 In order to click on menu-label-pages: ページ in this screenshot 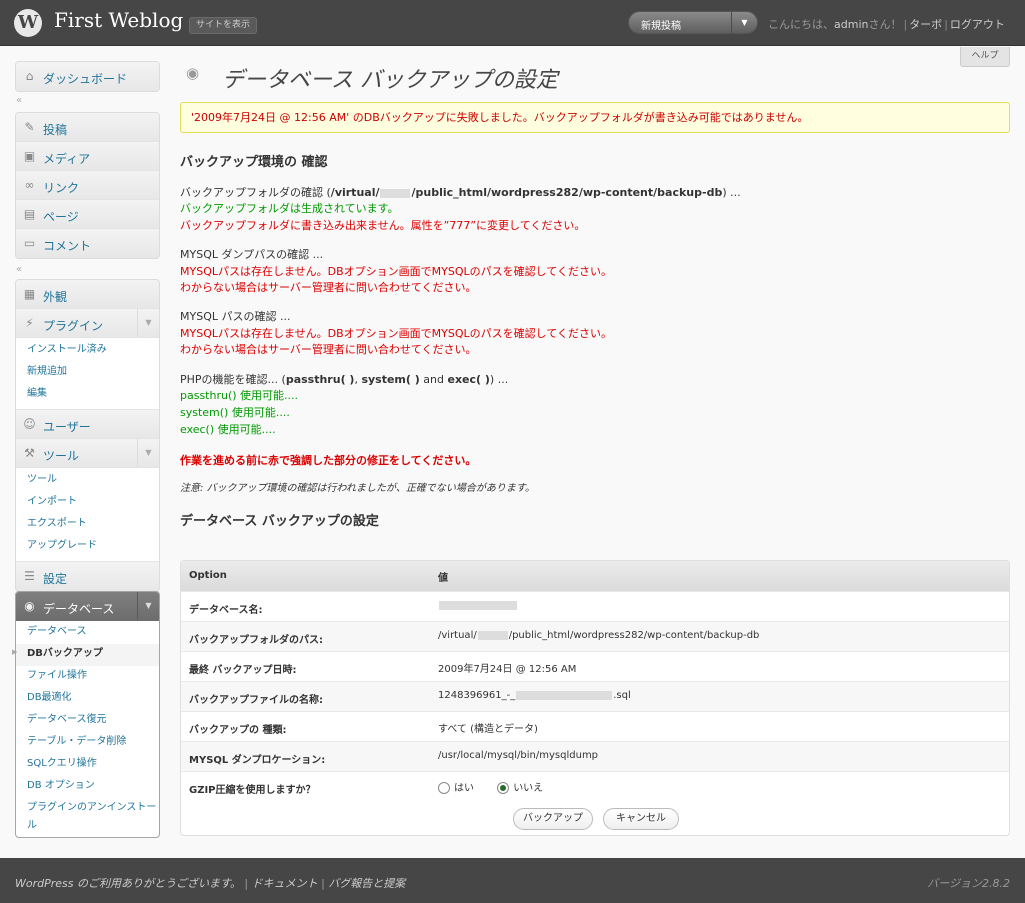, I will do `click(61, 216)`.